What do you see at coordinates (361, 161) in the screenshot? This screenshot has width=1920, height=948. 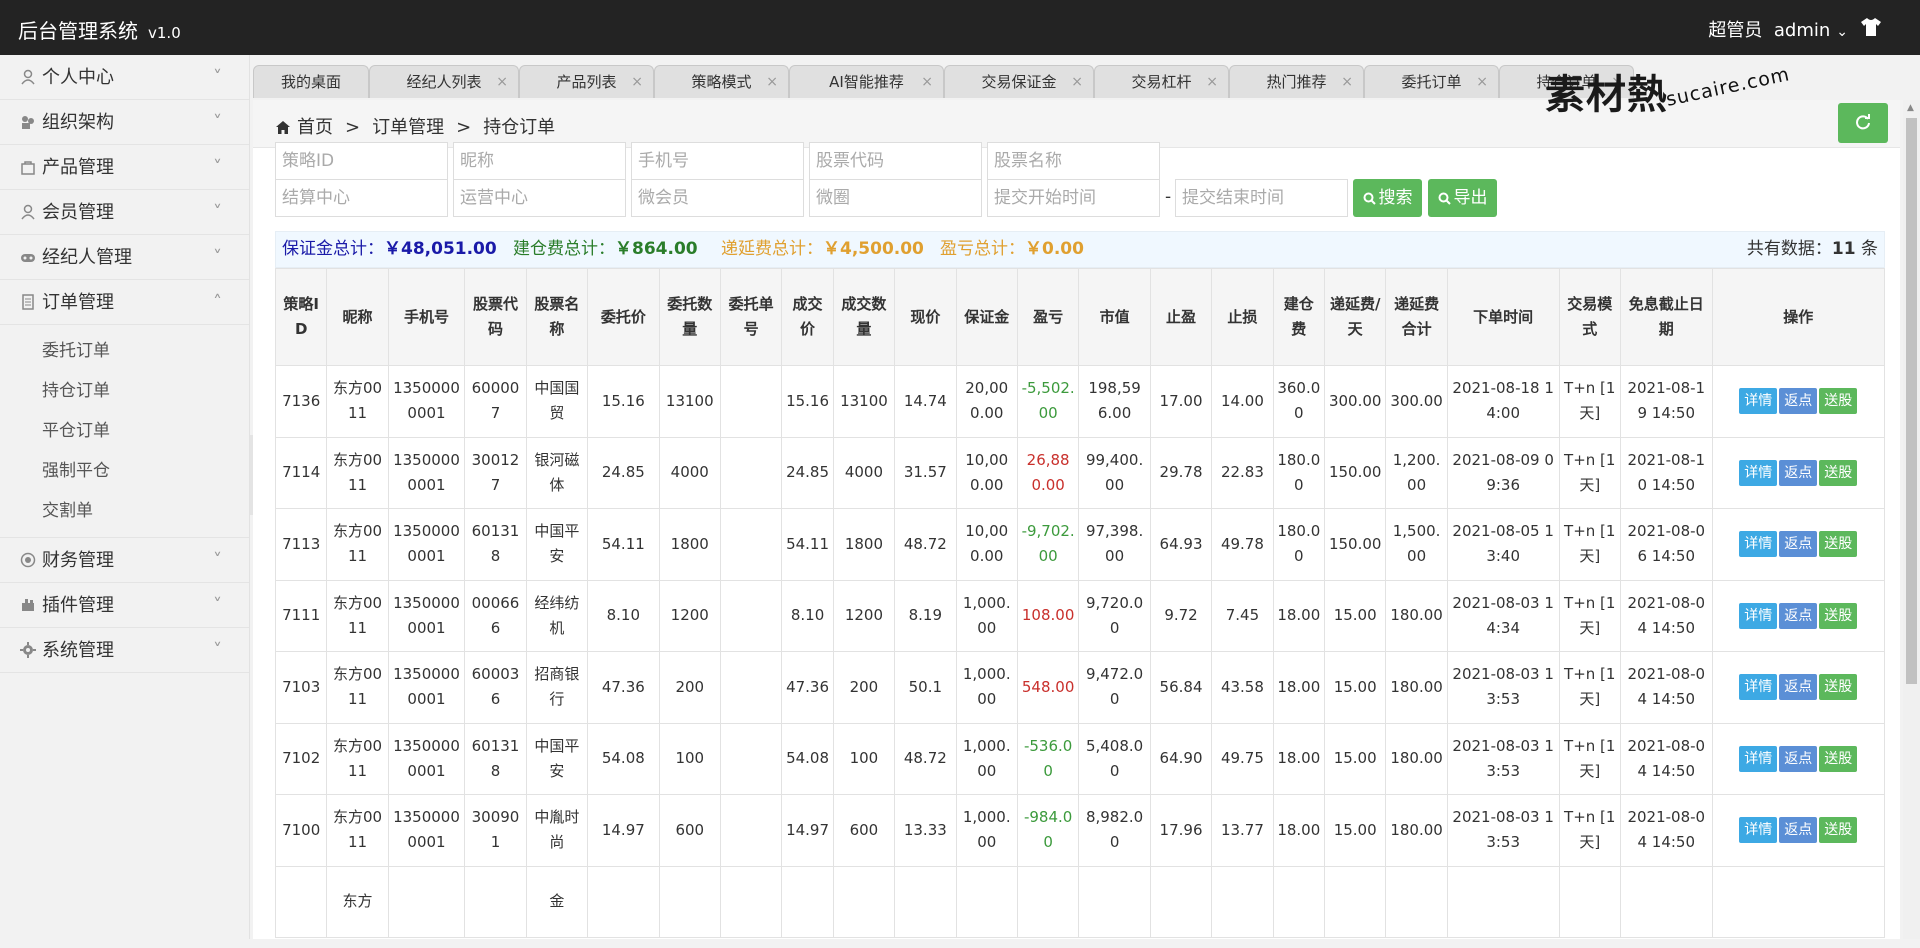 I see `strategy-id-input` at bounding box center [361, 161].